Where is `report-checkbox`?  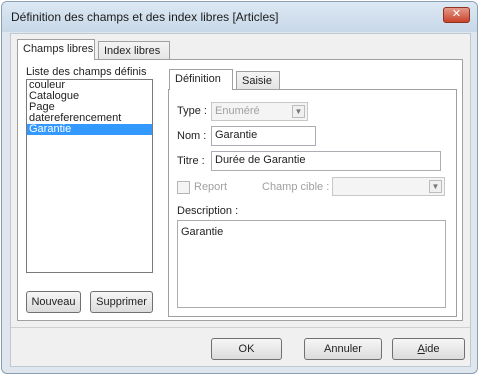
report-checkbox is located at coordinates (183, 187).